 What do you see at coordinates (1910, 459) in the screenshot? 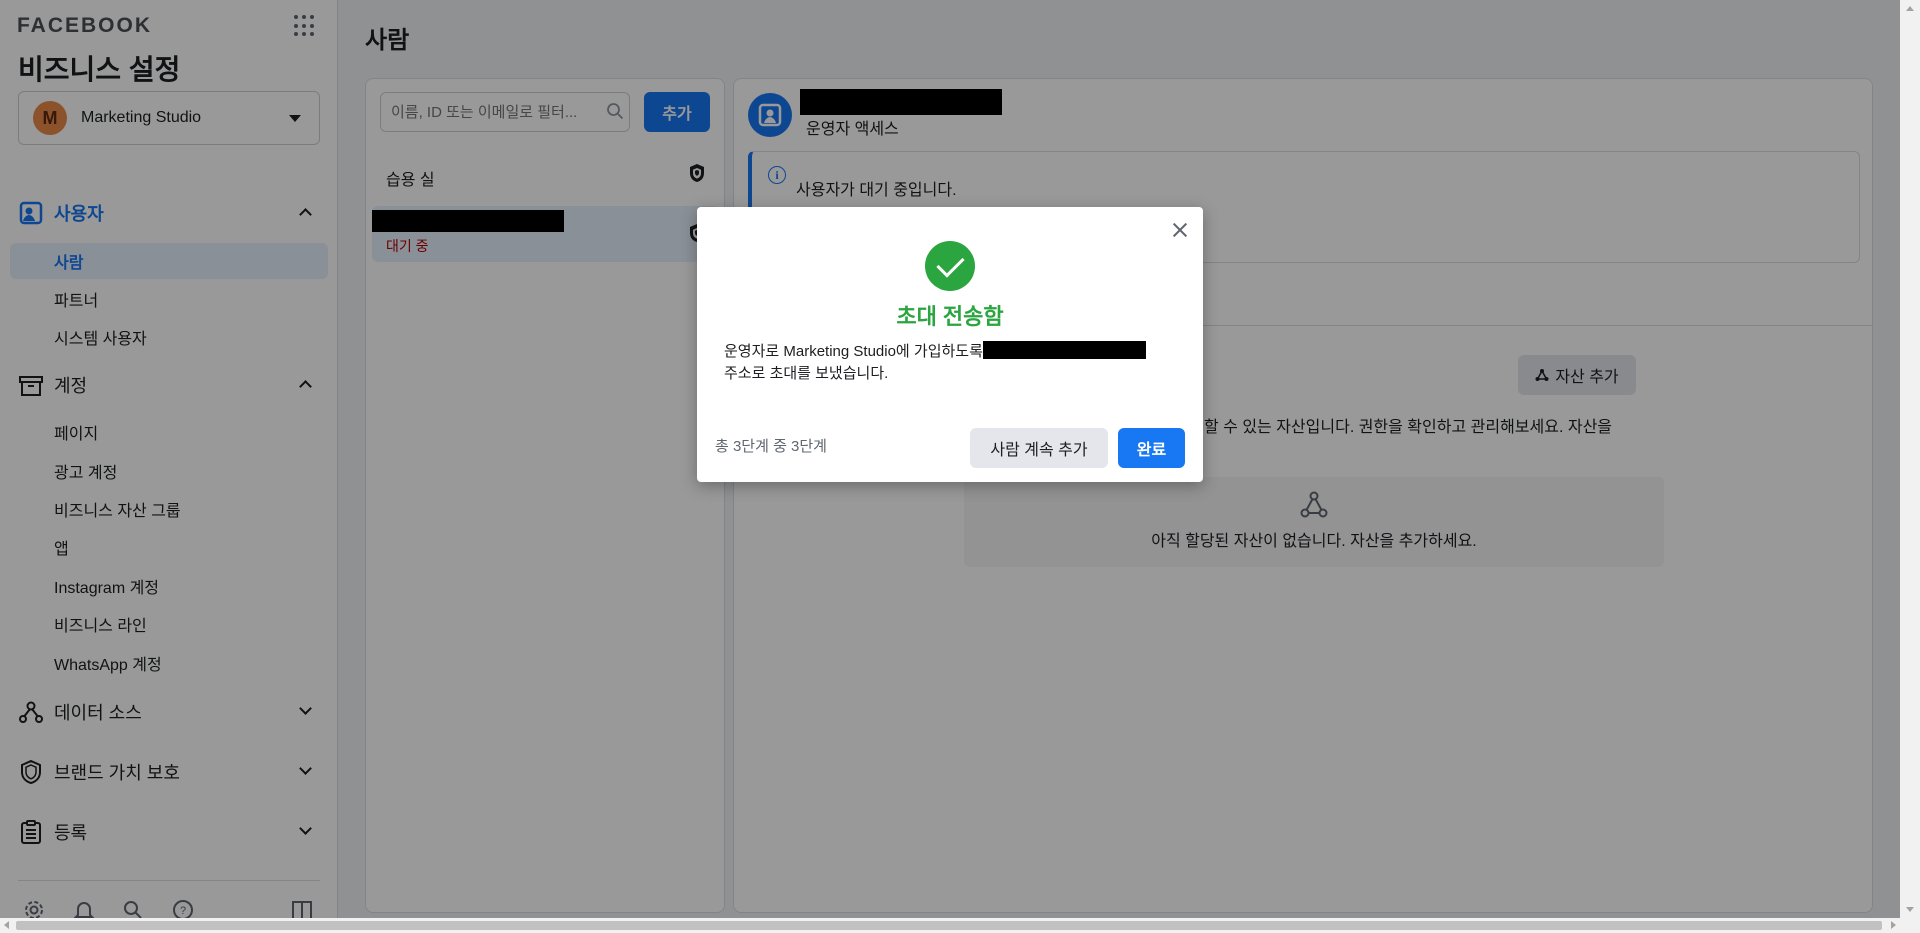
I see `vertical-scrollbar` at bounding box center [1910, 459].